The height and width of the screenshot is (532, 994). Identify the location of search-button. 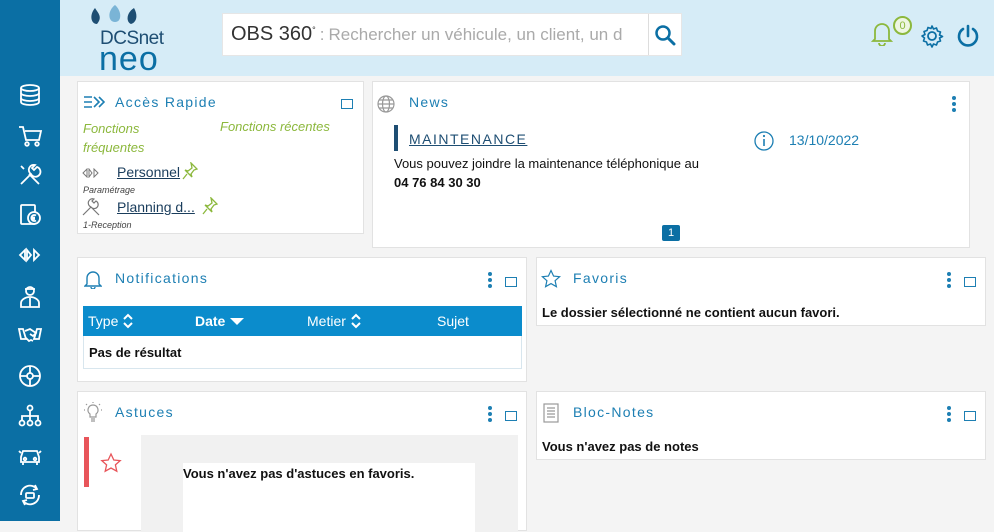
(664, 34).